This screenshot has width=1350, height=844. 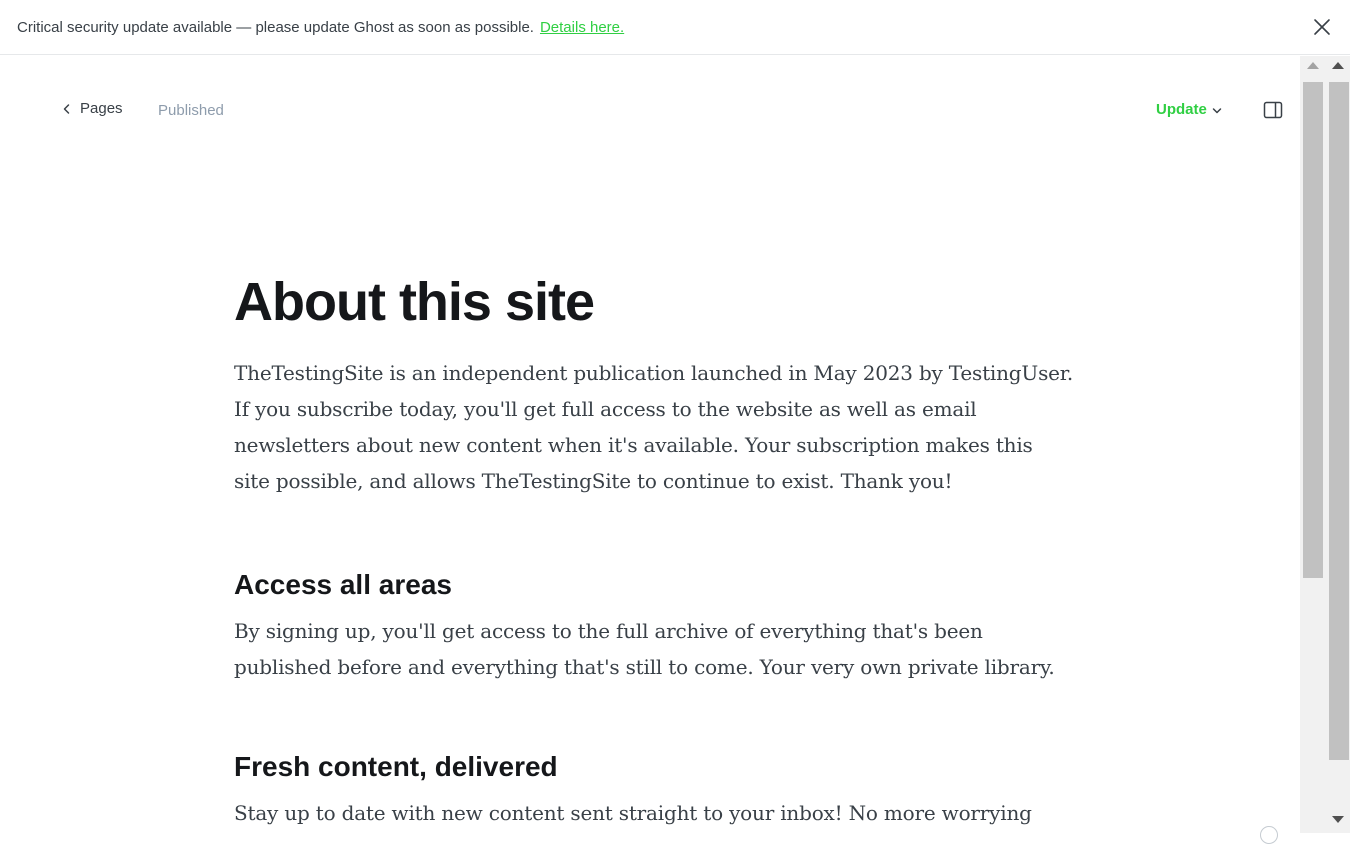 I want to click on close-icon, so click(x=1322, y=27).